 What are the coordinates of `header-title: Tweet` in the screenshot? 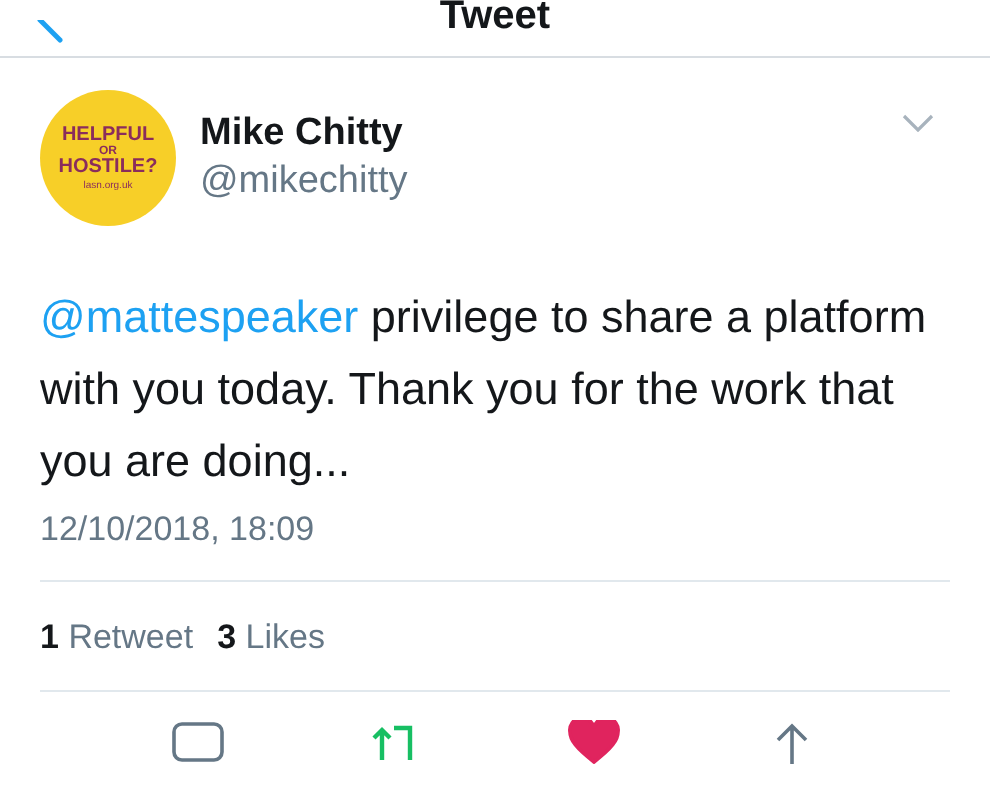 It's located at (495, 20).